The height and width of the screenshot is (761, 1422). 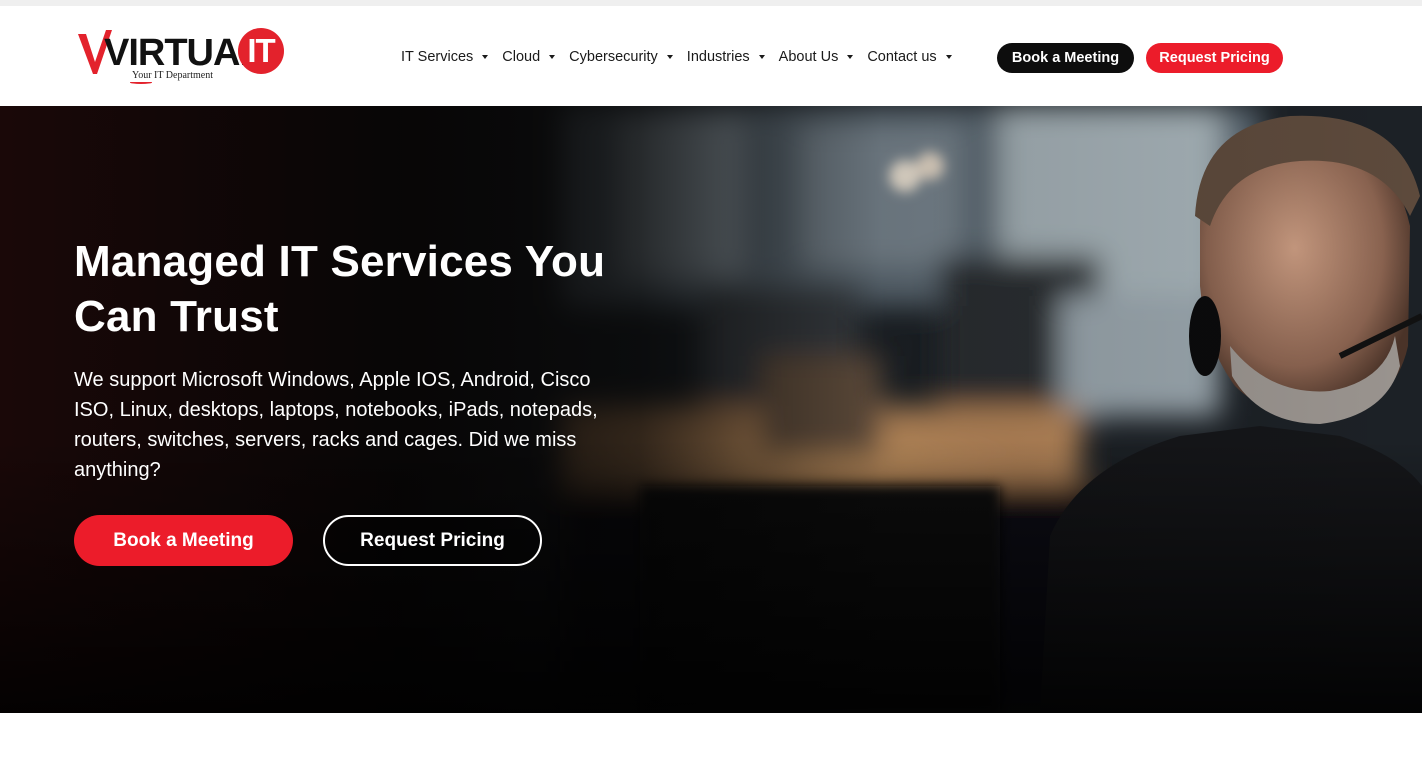 What do you see at coordinates (521, 57) in the screenshot?
I see `nav-item-label: Cloud` at bounding box center [521, 57].